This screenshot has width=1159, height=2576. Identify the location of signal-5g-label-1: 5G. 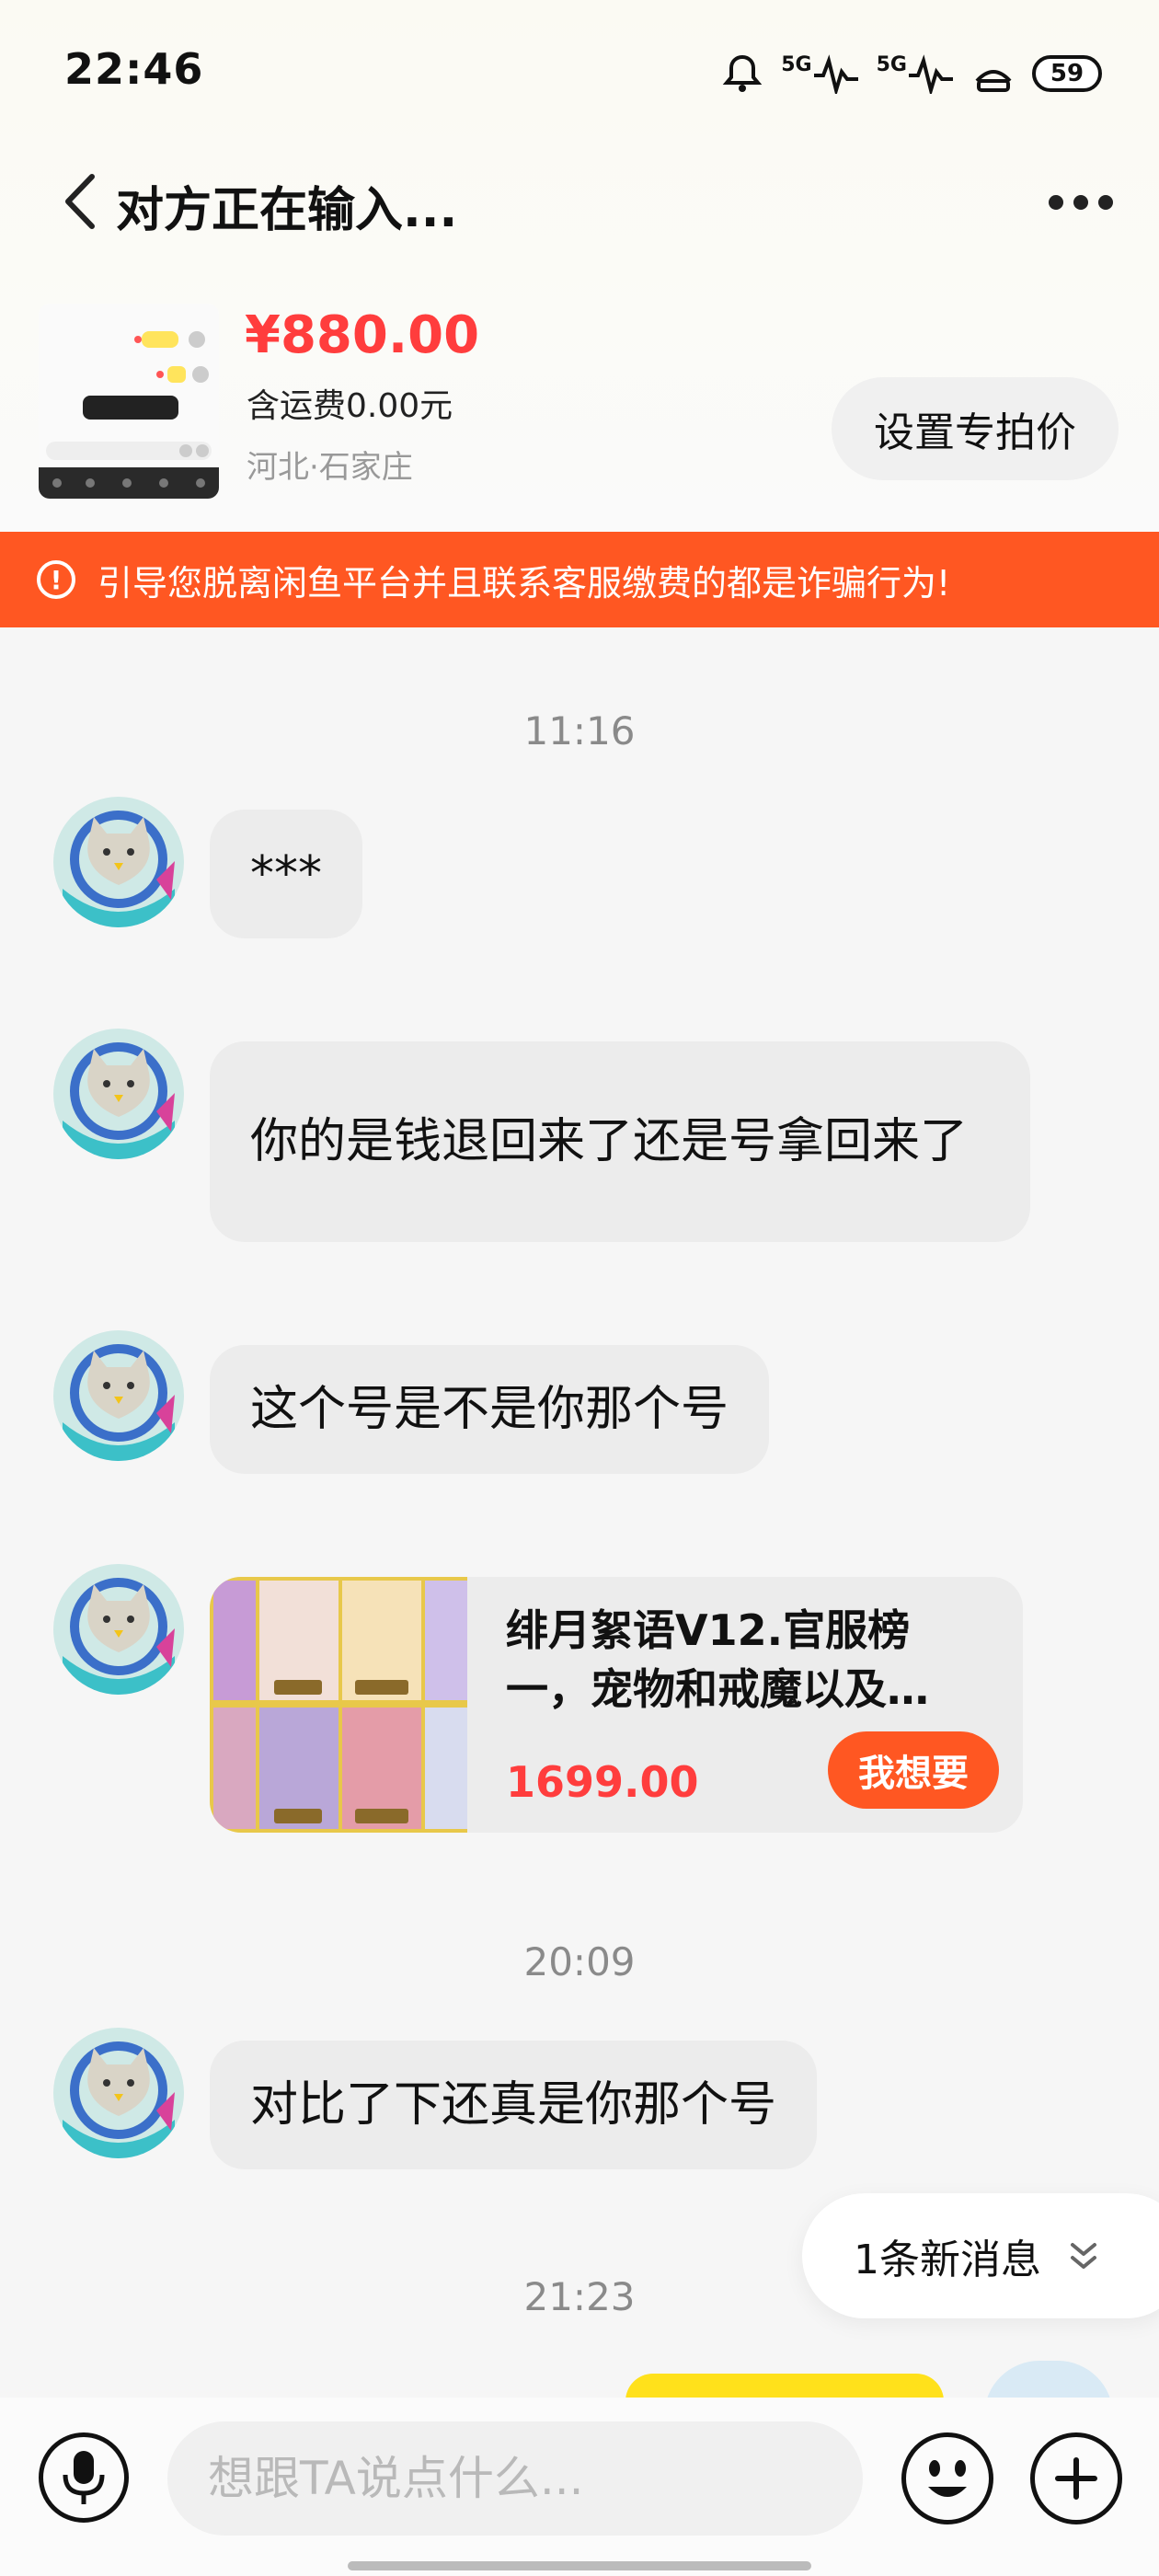
(796, 64).